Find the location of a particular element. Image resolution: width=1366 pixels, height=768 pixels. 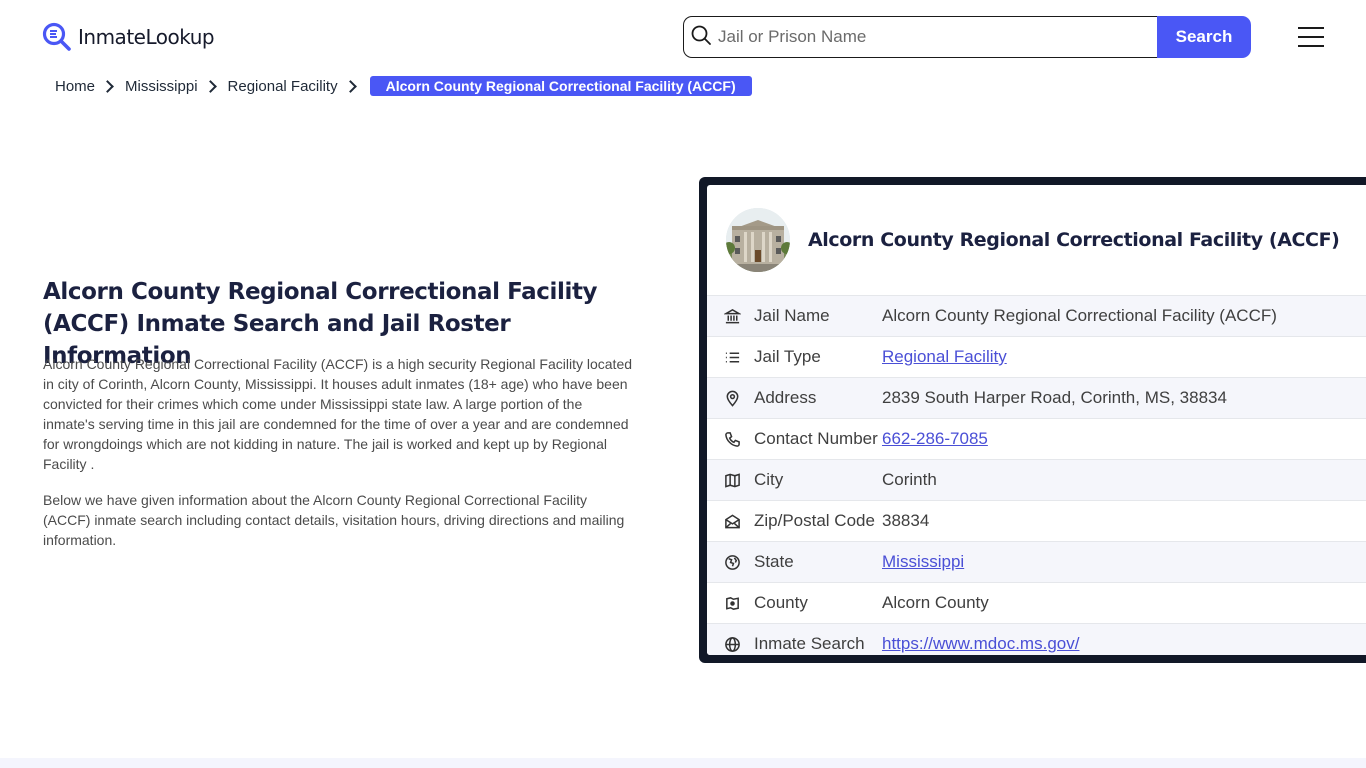

detail-value: Alcorn County is located at coordinates (935, 602).